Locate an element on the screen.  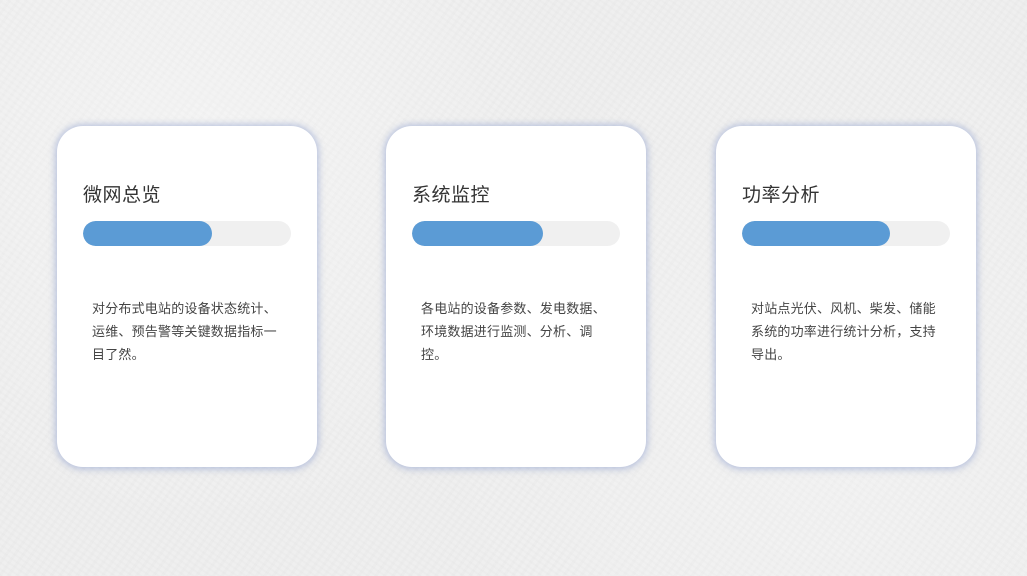
feature-card-system-monitoring: 系统监控 各电站的设备参数、发电数据、环境数据进行监测、分析、调控。 is located at coordinates (516, 296).